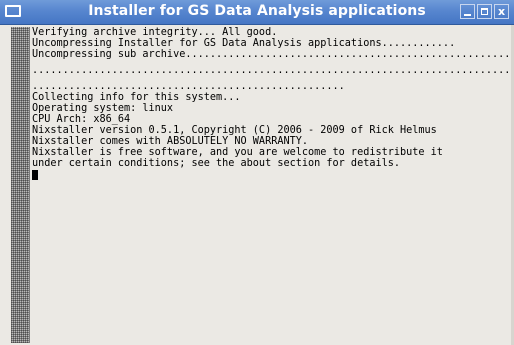 Image resolution: width=514 pixels, height=345 pixels. What do you see at coordinates (81, 119) in the screenshot?
I see `terminal-line: CPU Arch: x86_64` at bounding box center [81, 119].